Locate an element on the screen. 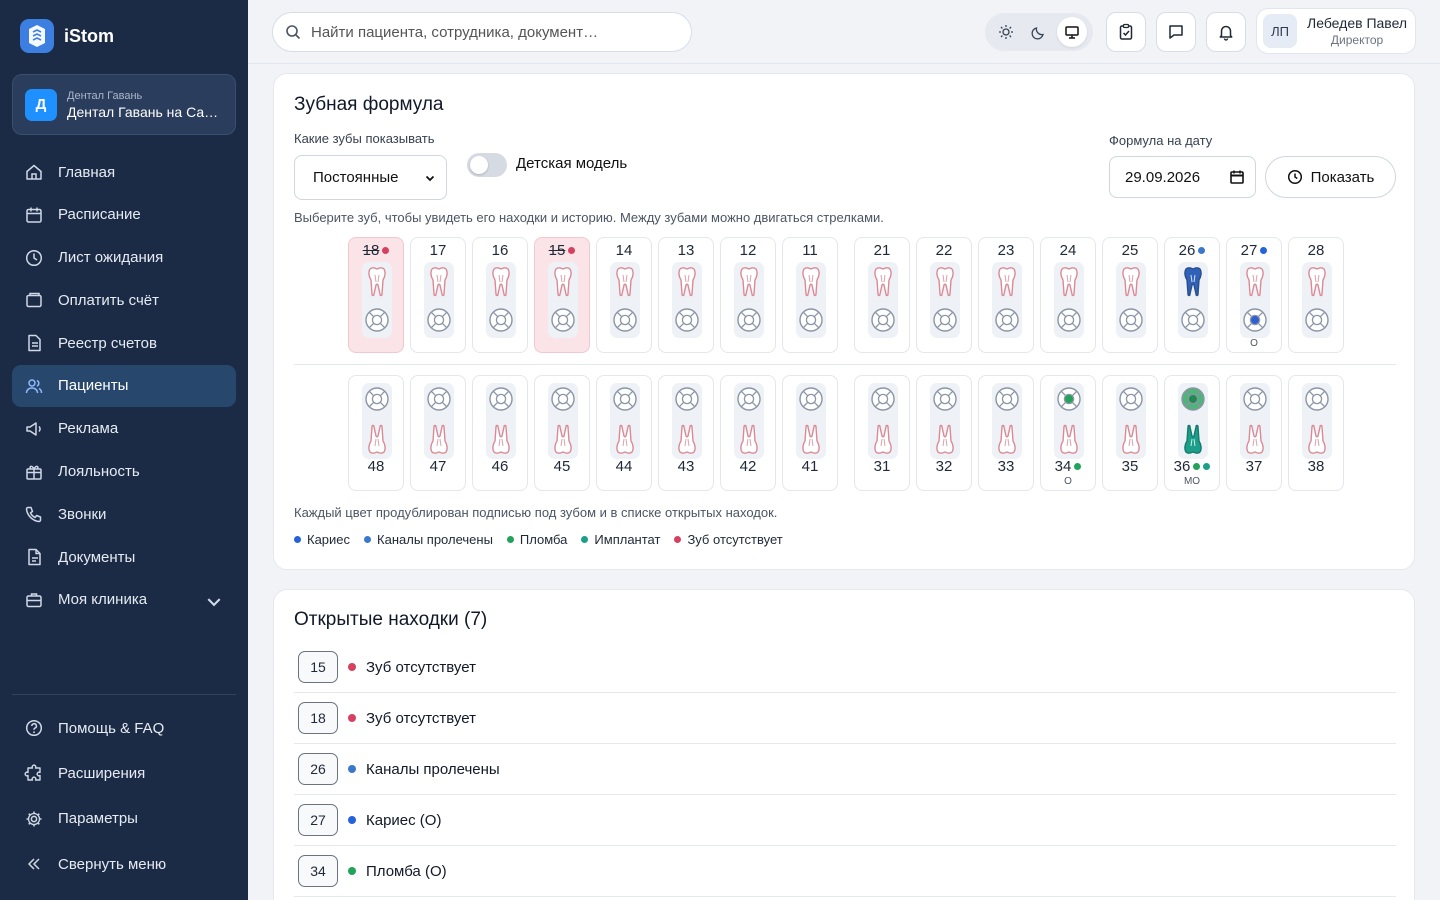  tooth-48: 48 is located at coordinates (376, 433).